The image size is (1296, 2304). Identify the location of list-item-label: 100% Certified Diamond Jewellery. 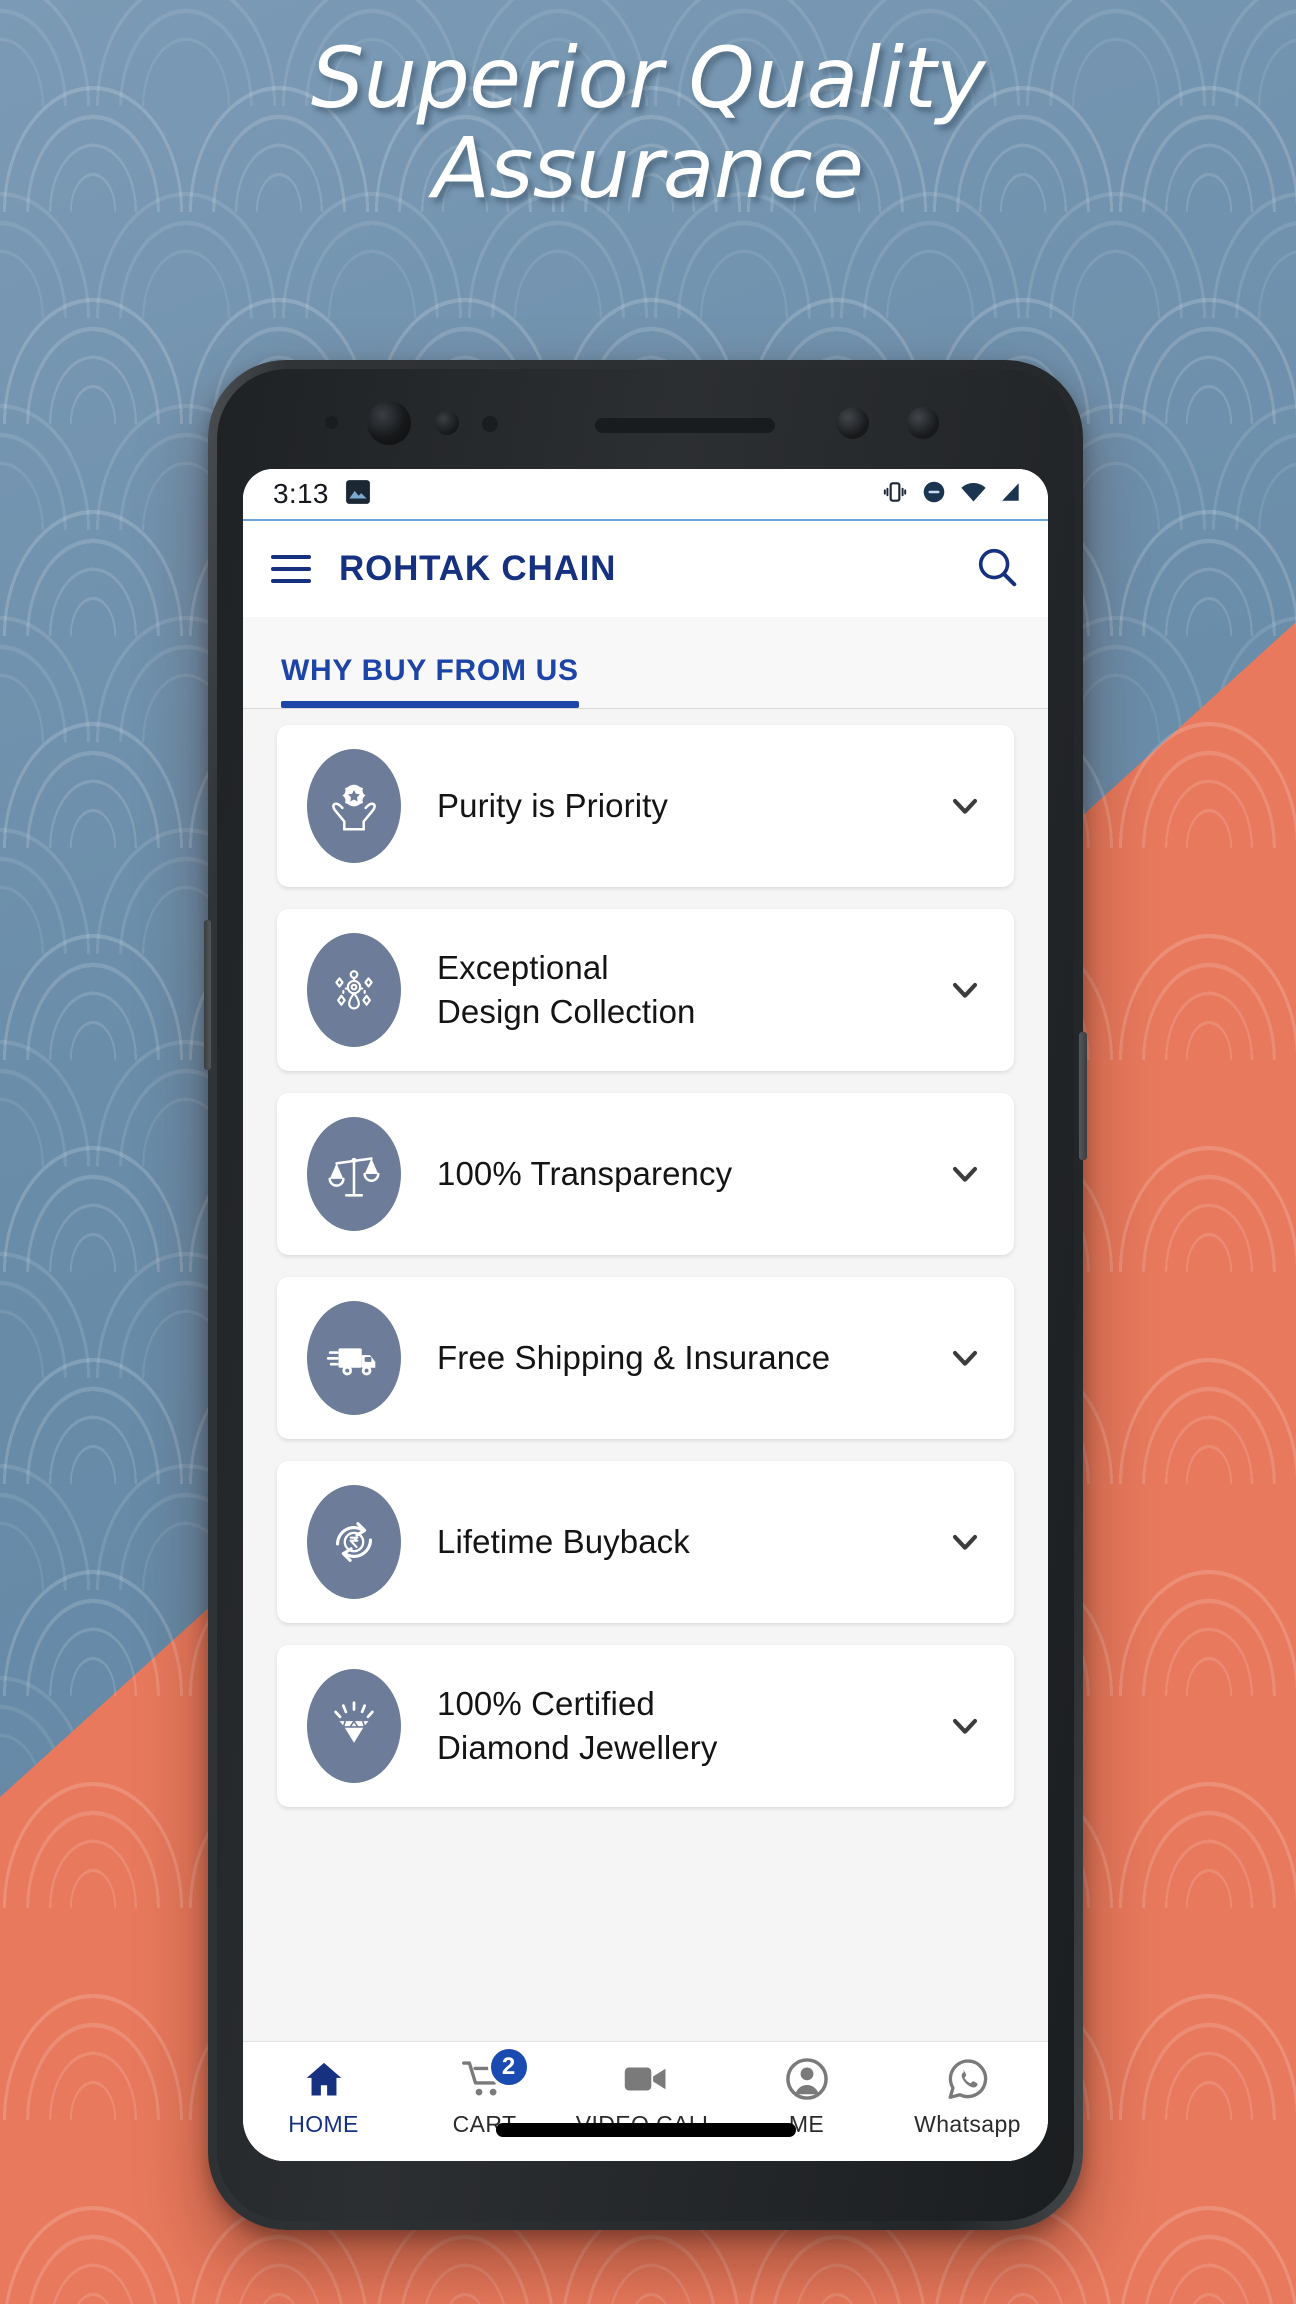
(577, 1725).